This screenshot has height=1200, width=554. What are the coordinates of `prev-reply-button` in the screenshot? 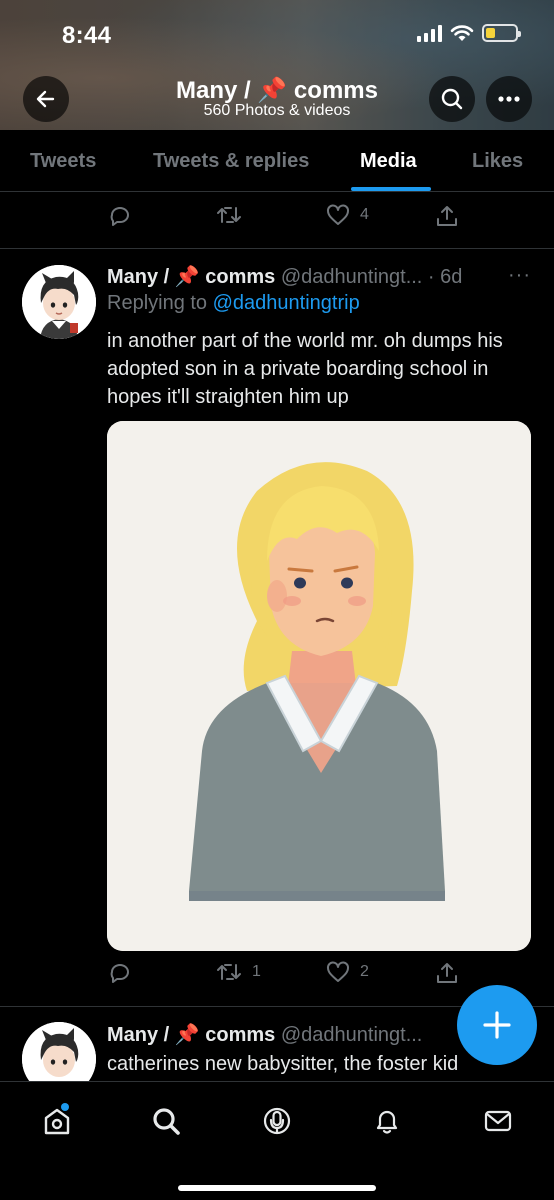 It's located at (120, 216).